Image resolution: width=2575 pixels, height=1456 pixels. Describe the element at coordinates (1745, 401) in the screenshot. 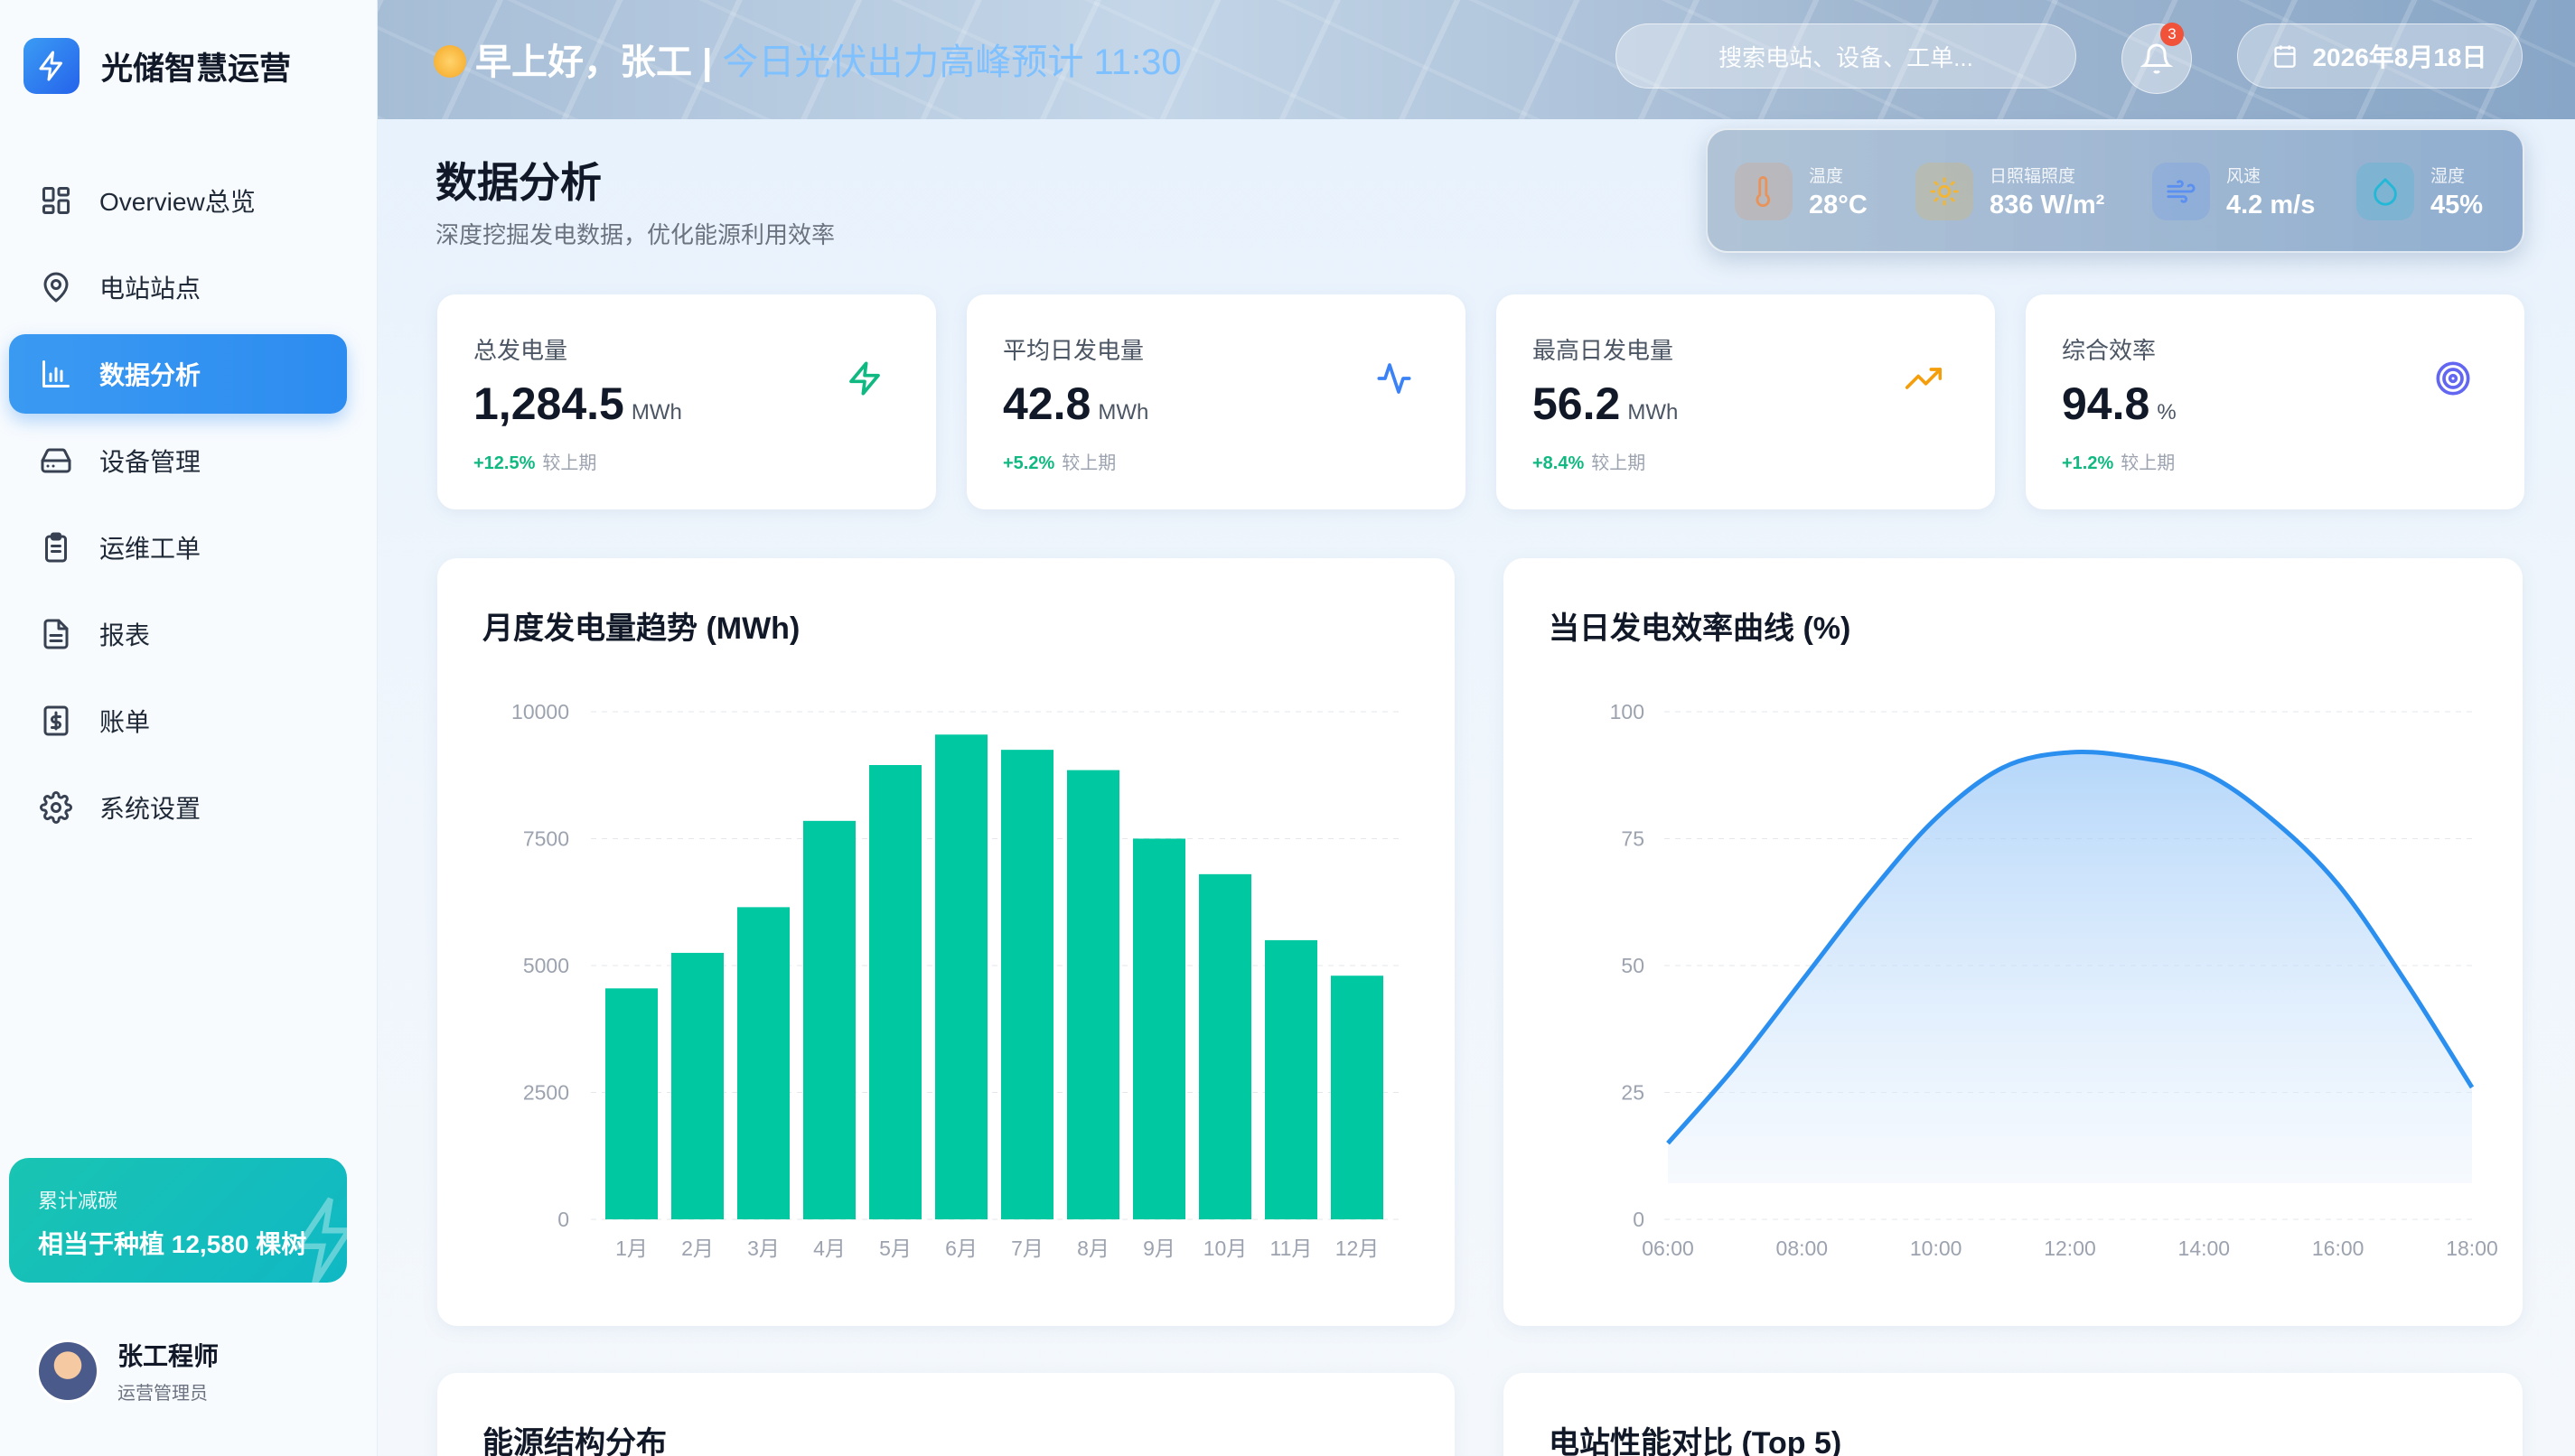

I see `stat-card: 最高日发电量 56.2 MWh +8.4% 较上期` at that location.